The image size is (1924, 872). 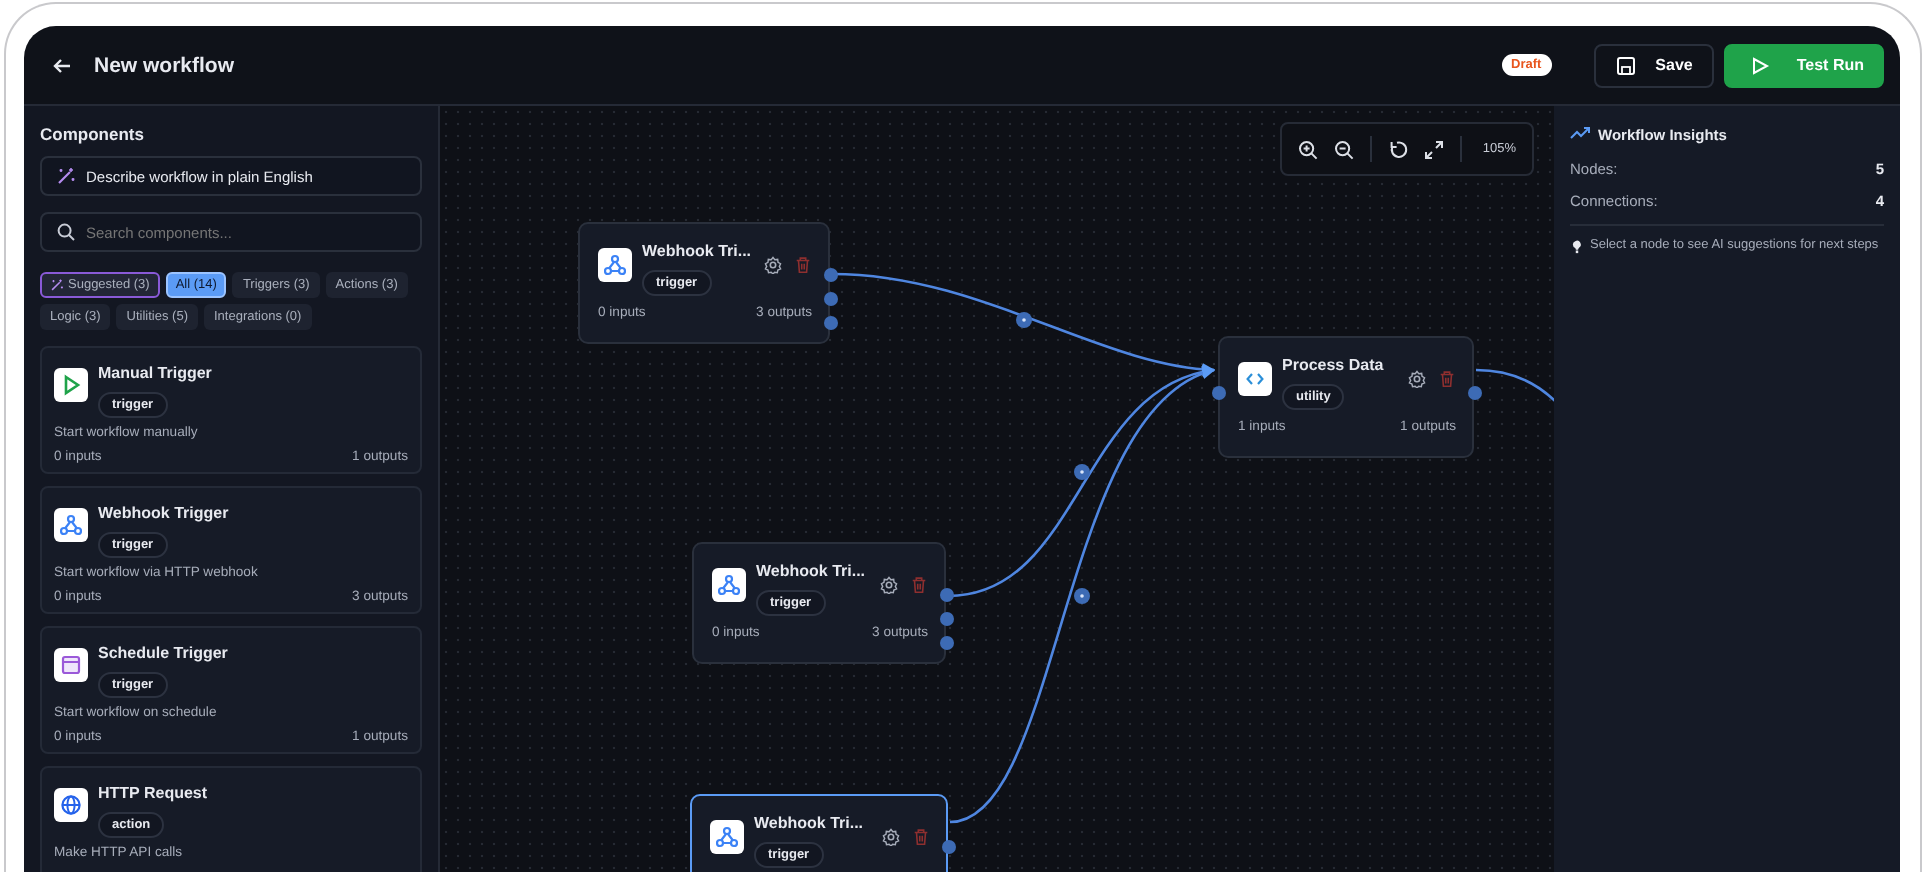 I want to click on panel-heading: Components, so click(x=93, y=134).